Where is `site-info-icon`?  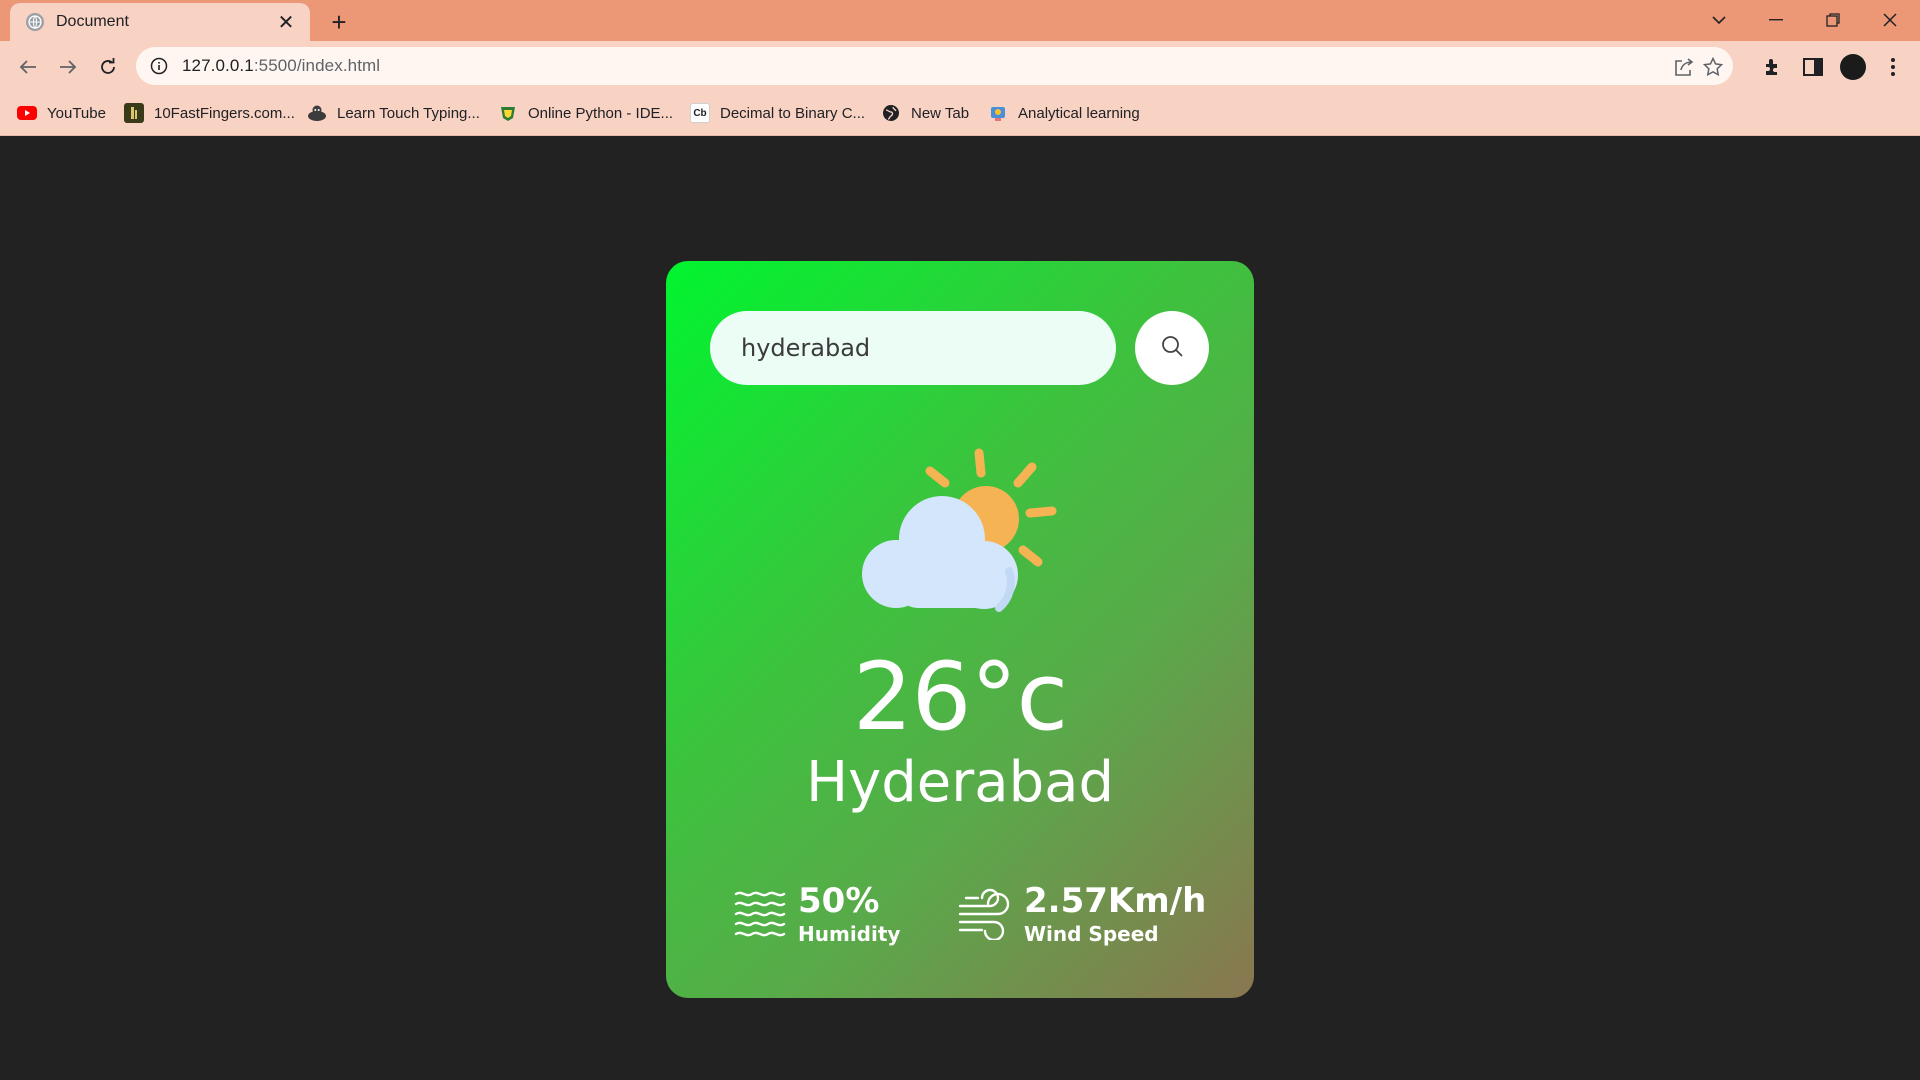
site-info-icon is located at coordinates (159, 66).